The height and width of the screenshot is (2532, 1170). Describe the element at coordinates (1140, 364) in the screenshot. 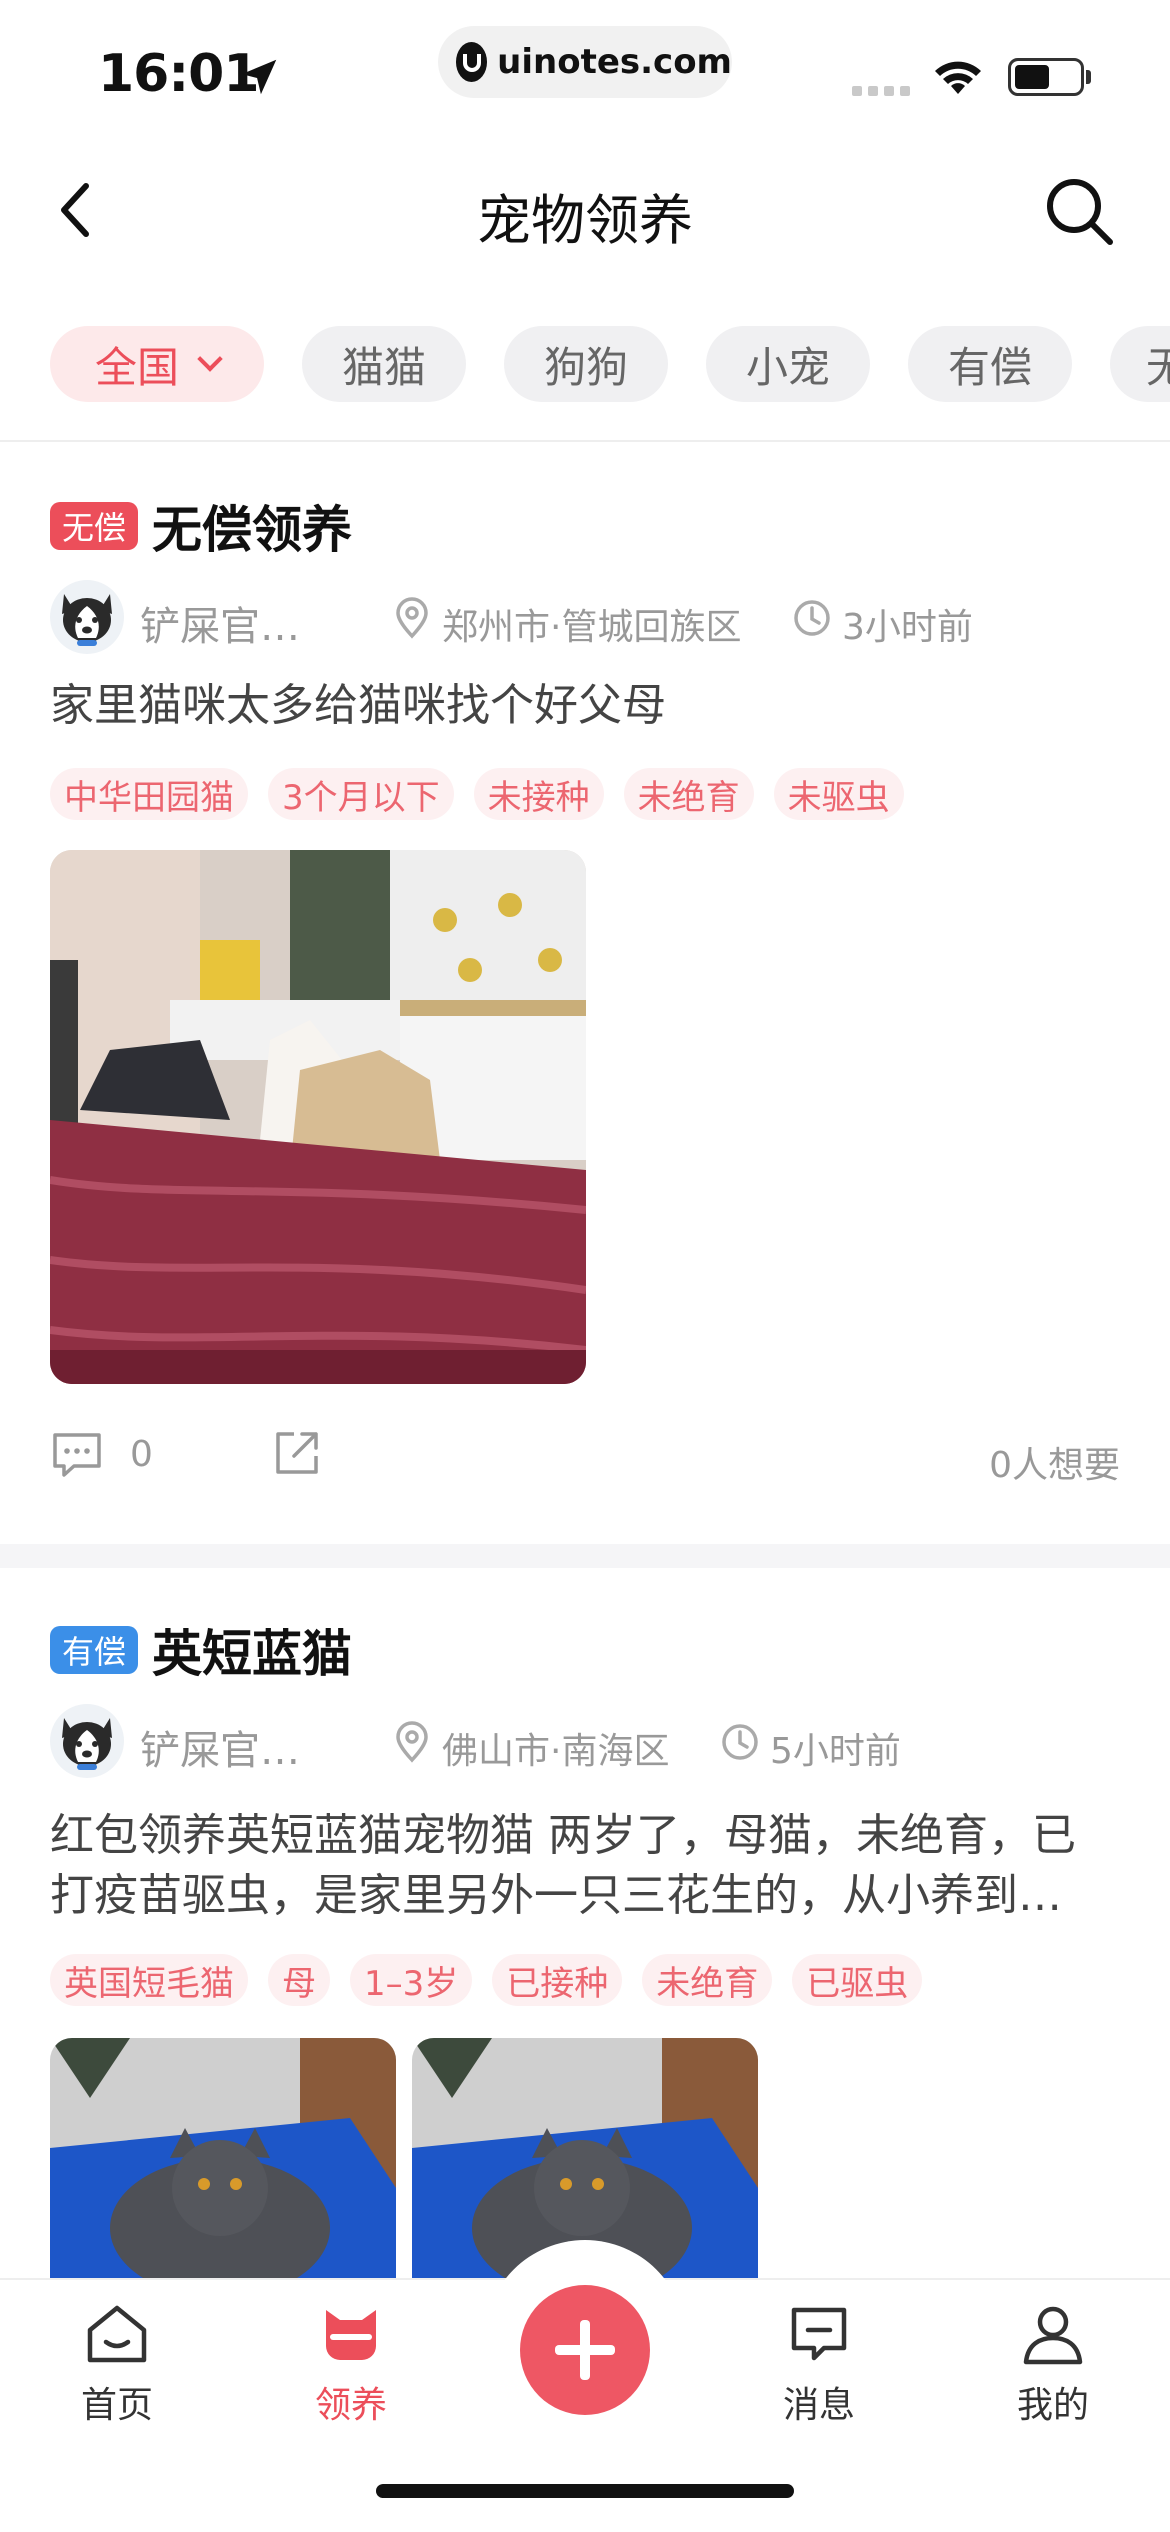

I see `filter-chip-free: 无` at that location.